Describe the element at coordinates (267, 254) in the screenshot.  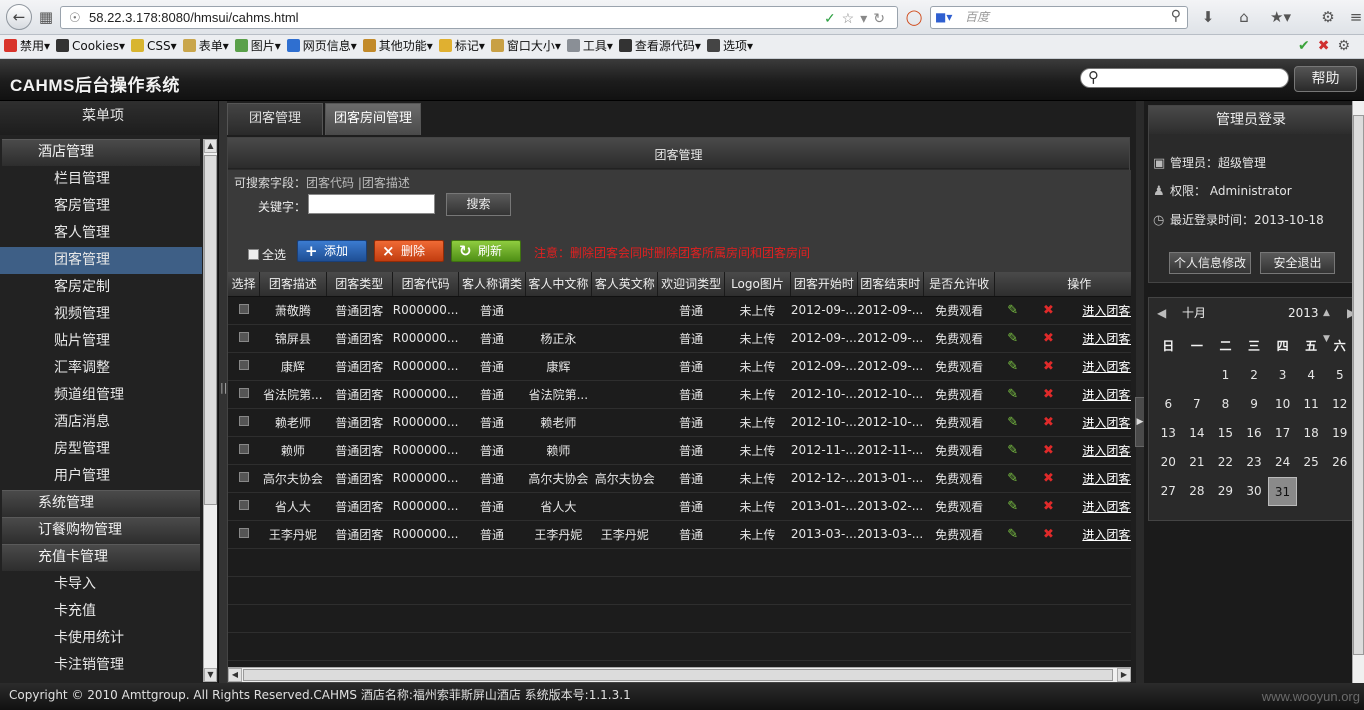
I see `select-all: 全选` at that location.